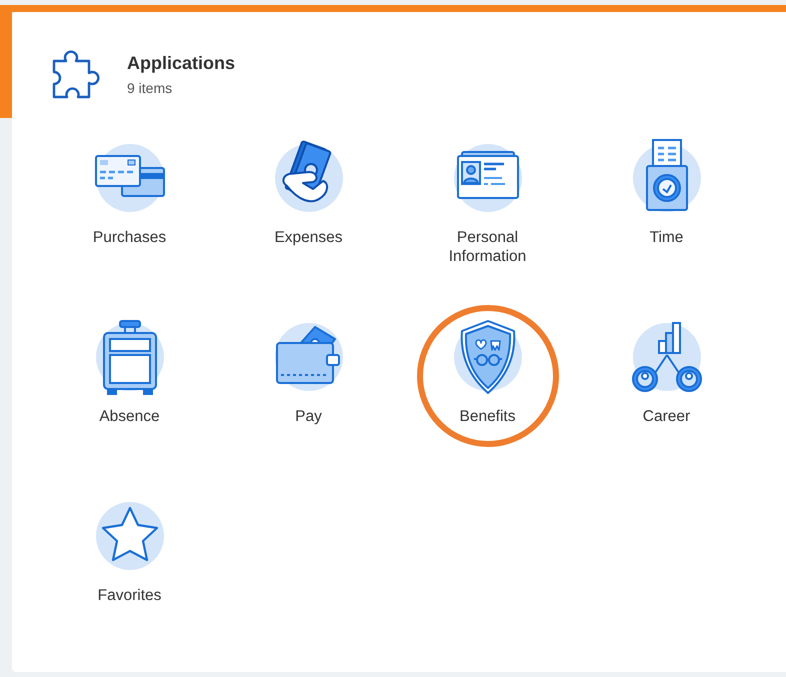  I want to click on item-count: 9 items, so click(150, 88).